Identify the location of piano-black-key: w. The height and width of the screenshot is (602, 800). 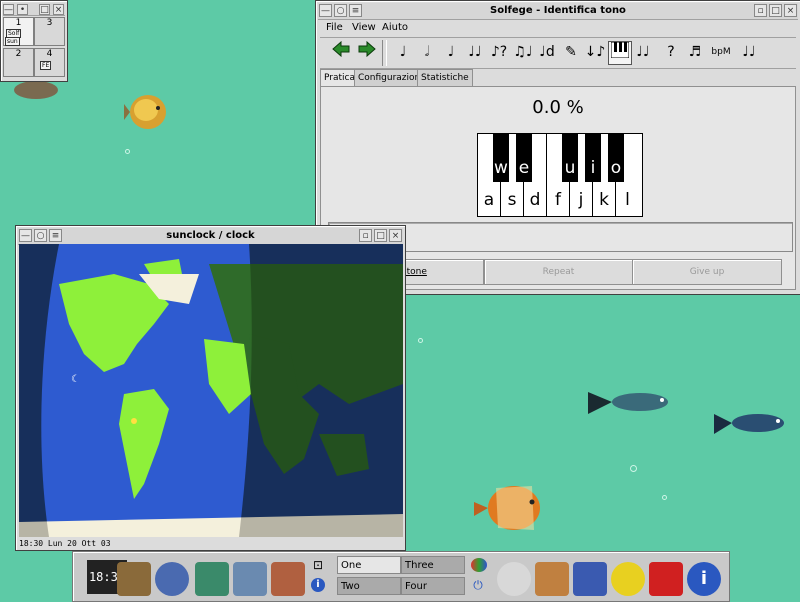
(501, 158).